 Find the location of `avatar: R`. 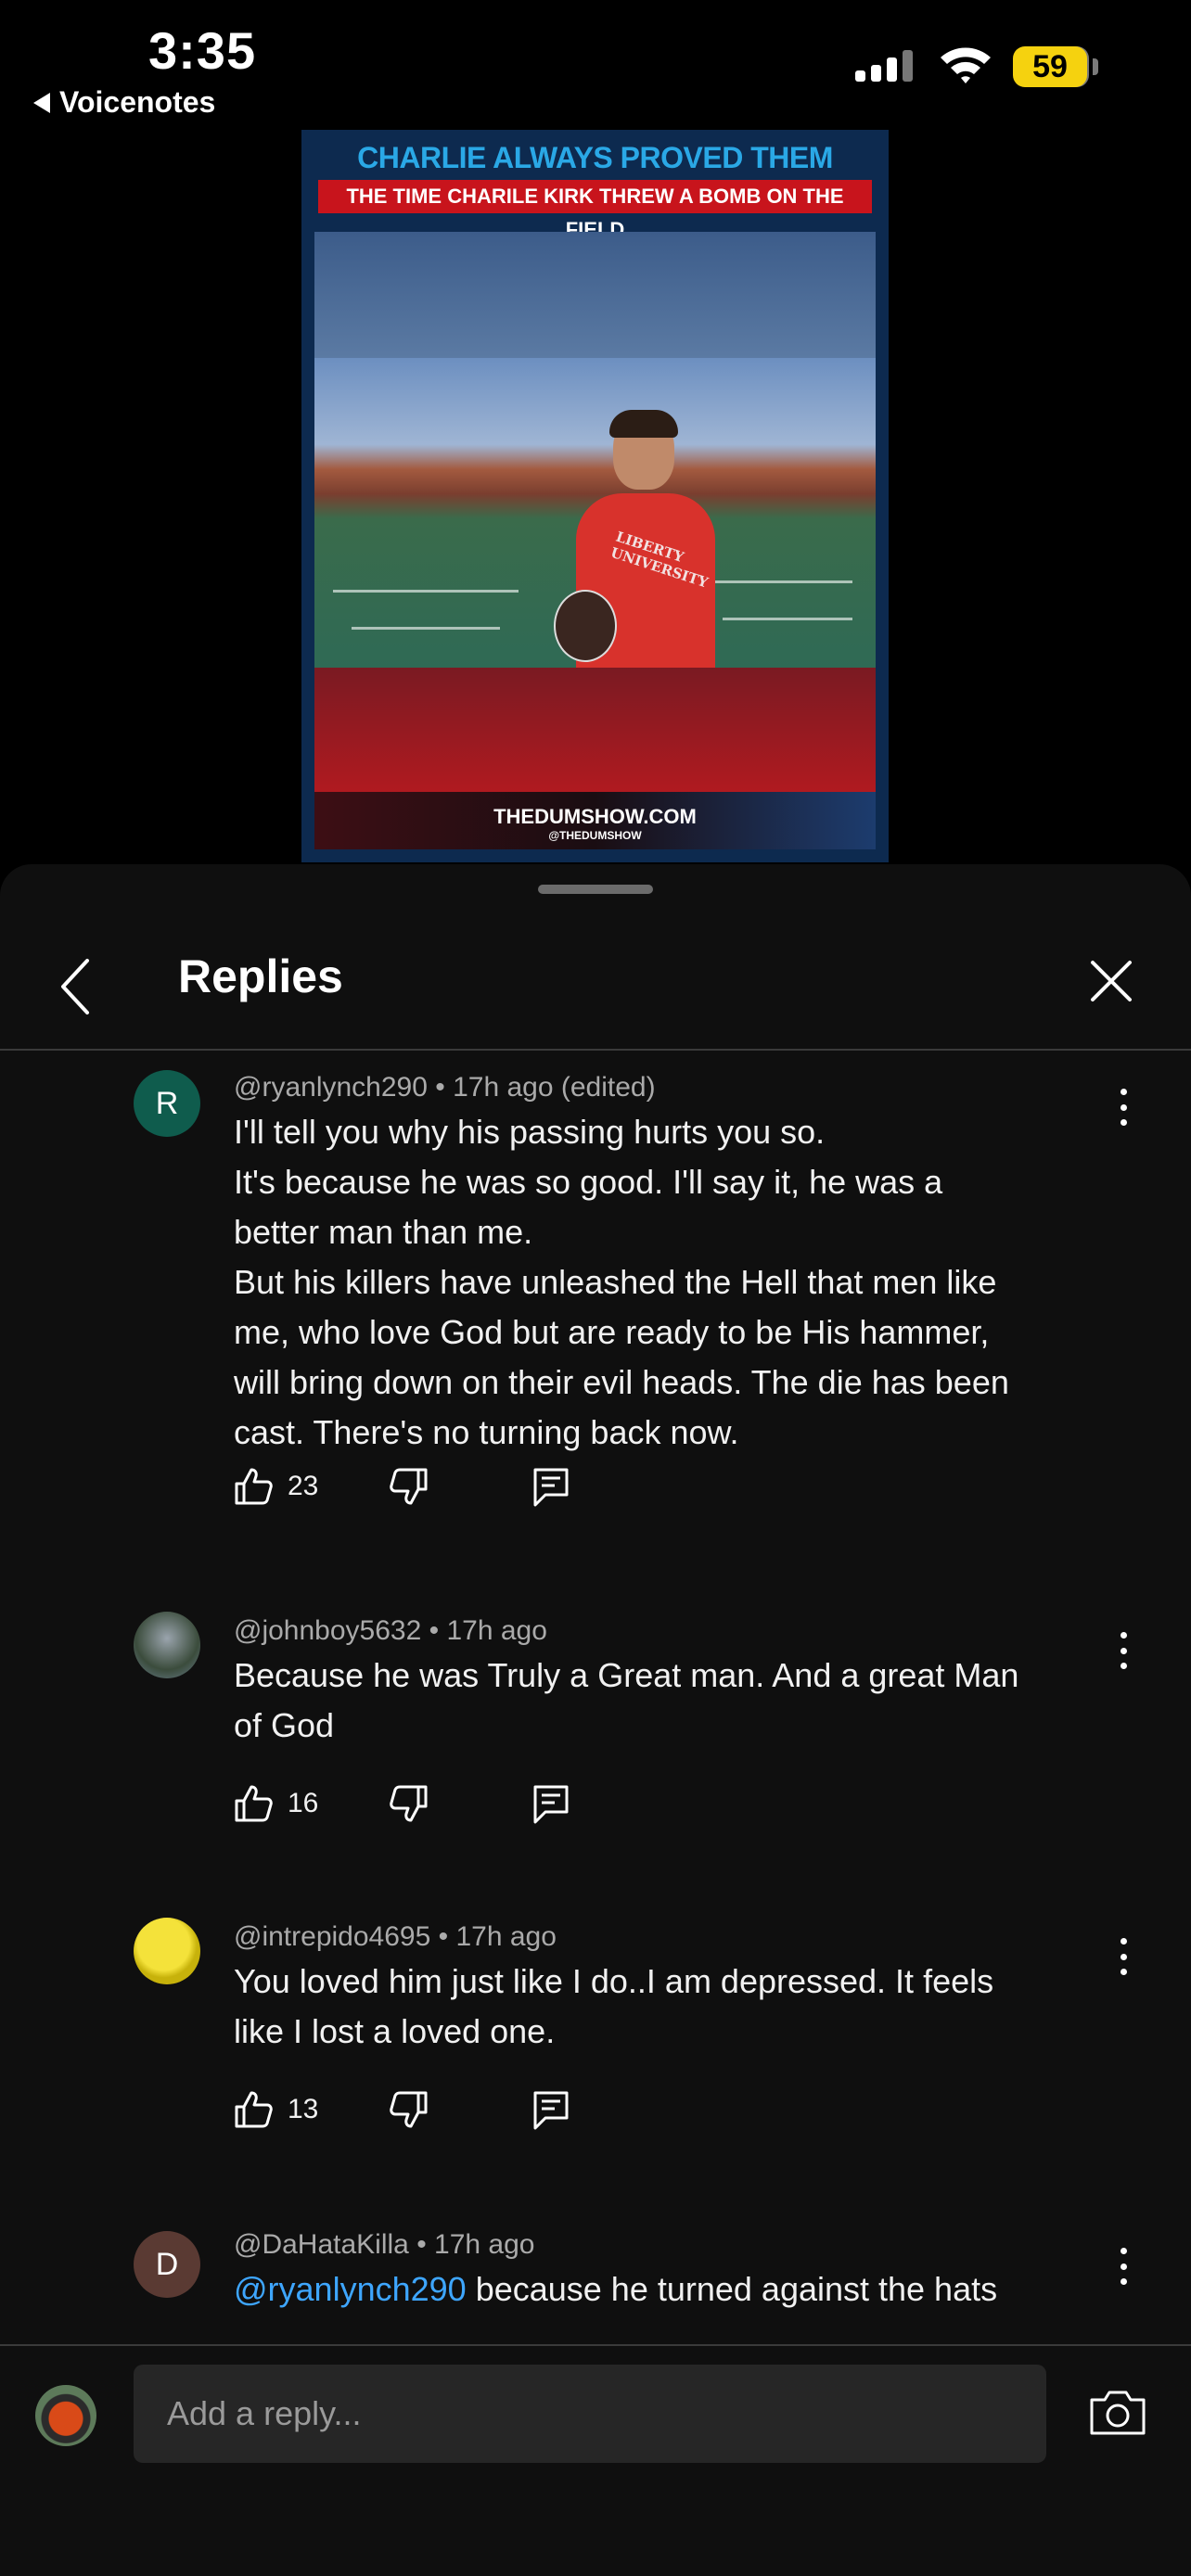

avatar: R is located at coordinates (167, 1103).